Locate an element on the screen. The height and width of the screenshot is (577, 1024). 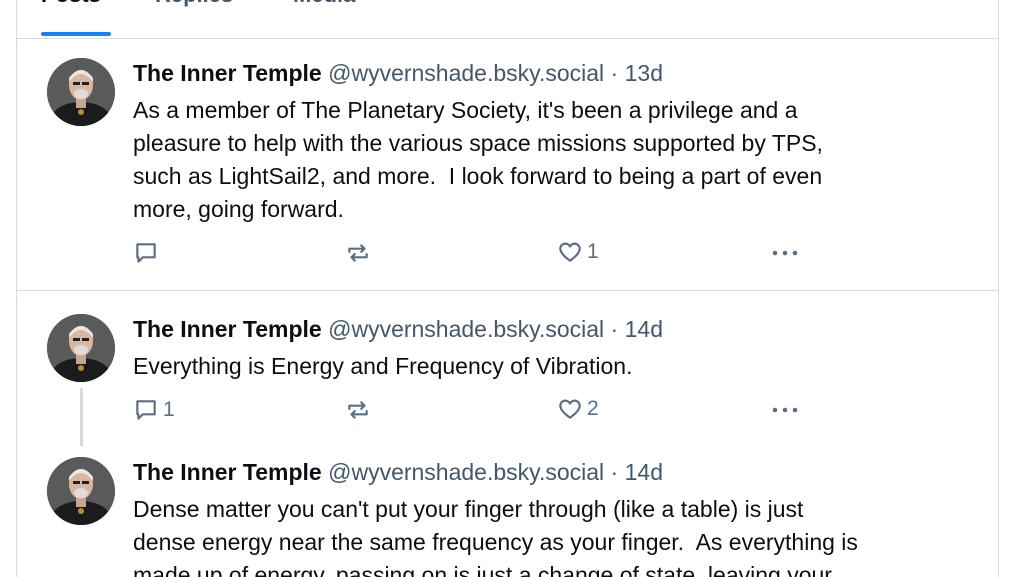
reply-count: 1 is located at coordinates (169, 409).